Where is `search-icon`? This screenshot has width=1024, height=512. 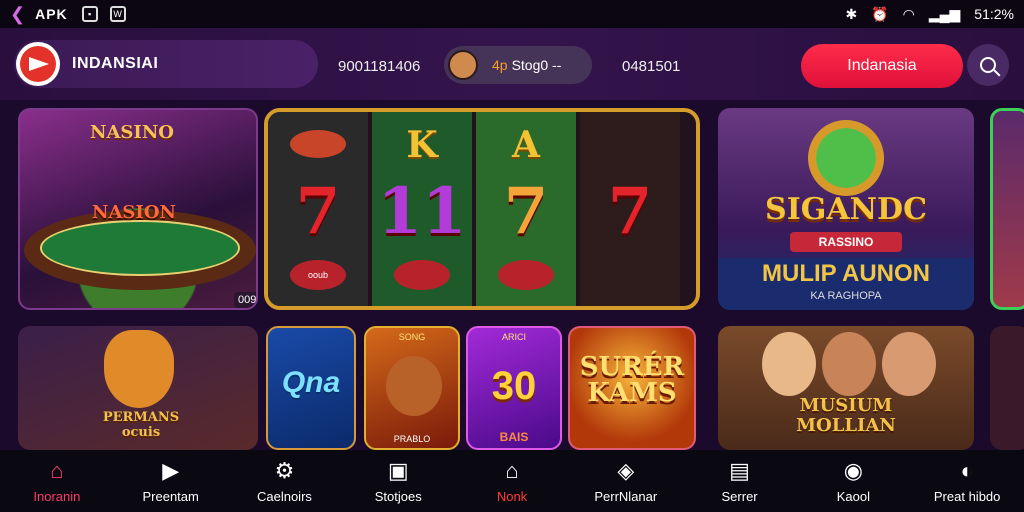 search-icon is located at coordinates (988, 65).